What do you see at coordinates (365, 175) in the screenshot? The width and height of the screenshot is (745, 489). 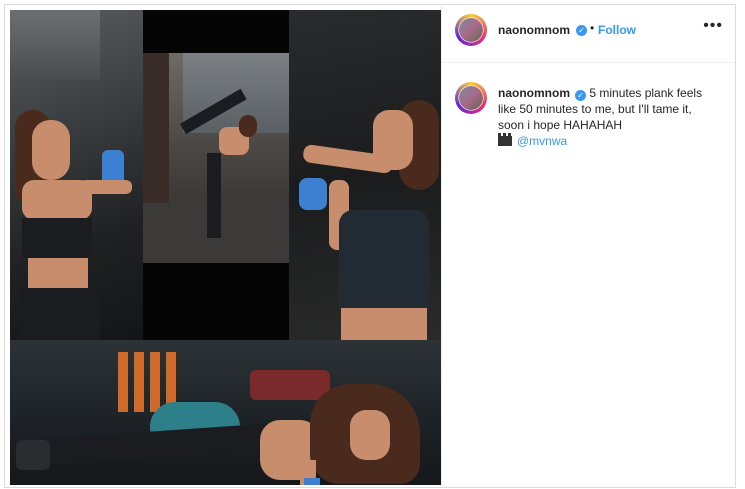 I see `photo-punch-closeup` at bounding box center [365, 175].